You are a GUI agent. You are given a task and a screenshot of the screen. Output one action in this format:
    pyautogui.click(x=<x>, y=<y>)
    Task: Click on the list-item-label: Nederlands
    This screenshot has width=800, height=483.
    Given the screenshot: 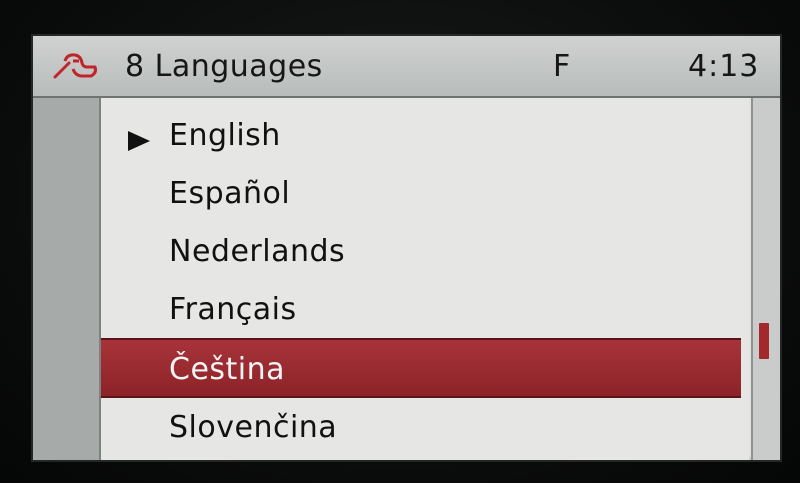 What is the action you would take?
    pyautogui.click(x=257, y=251)
    